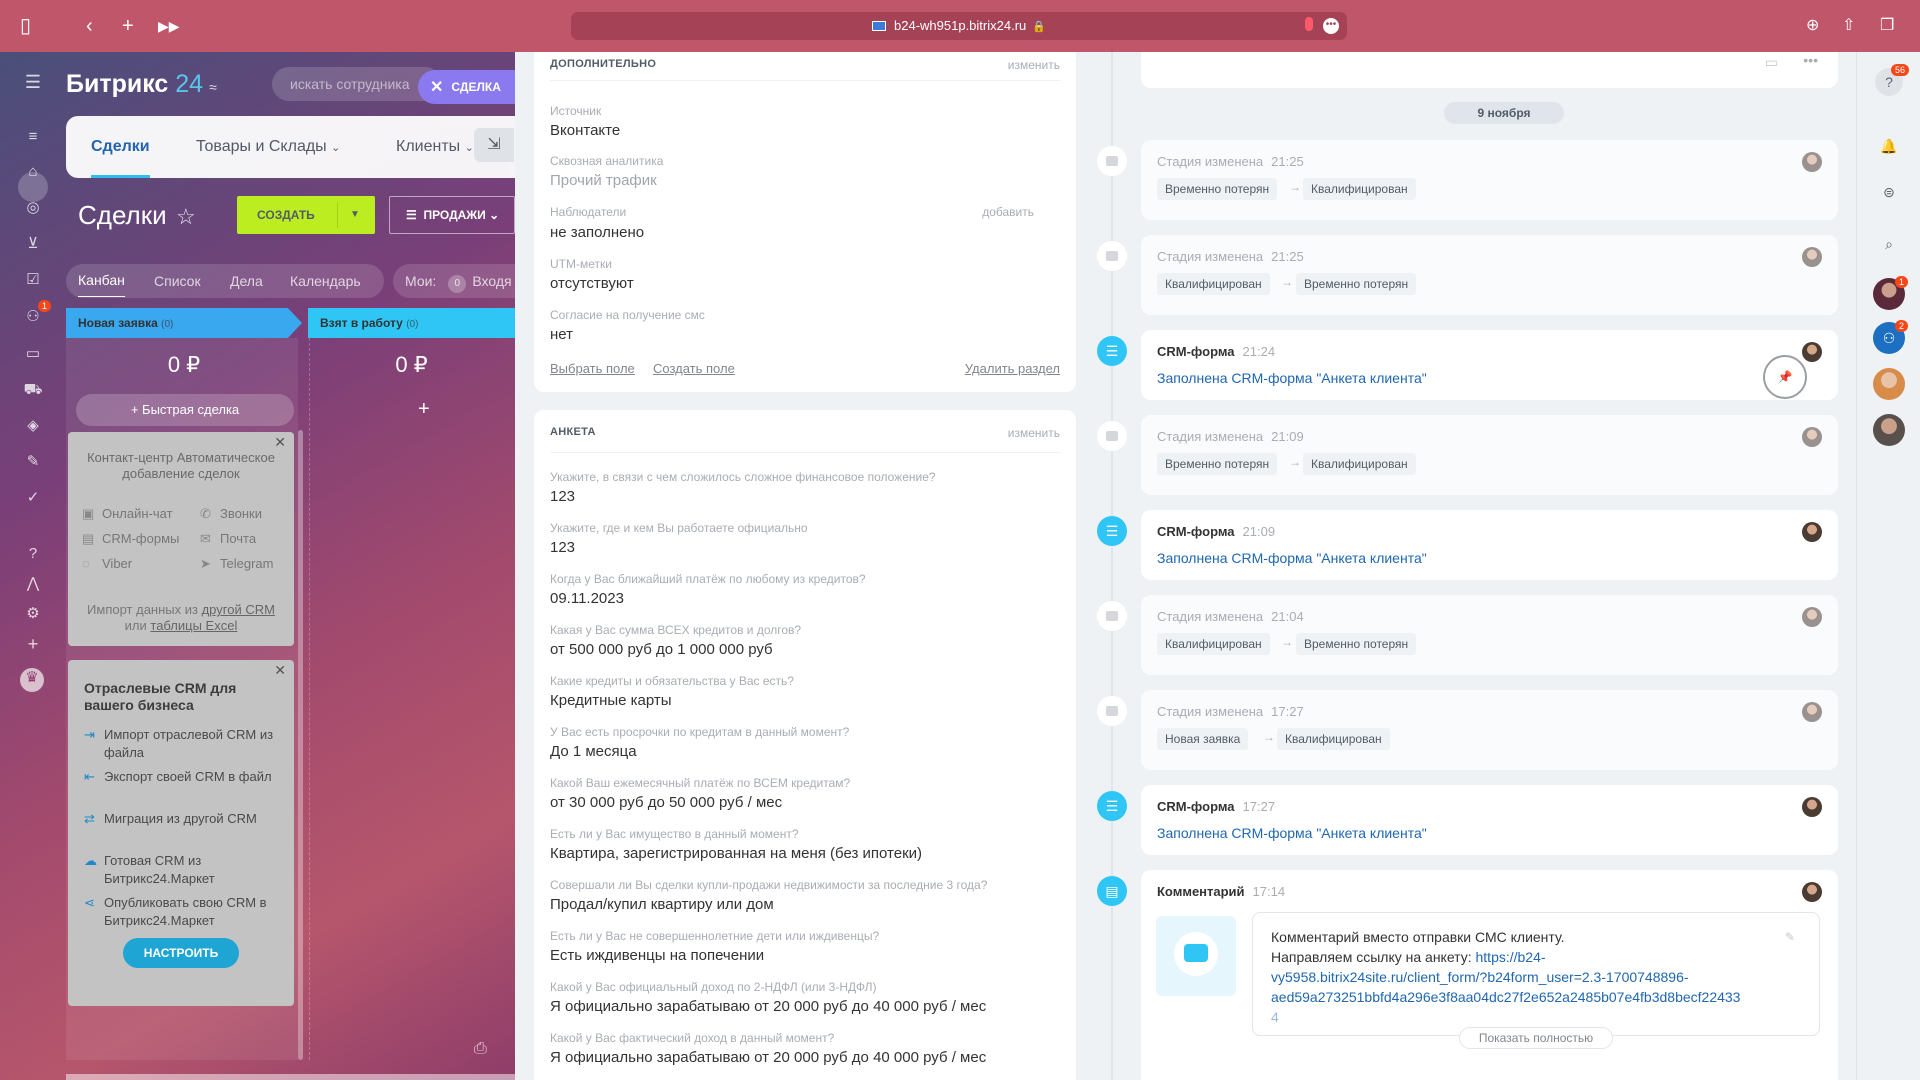 Image resolution: width=1920 pixels, height=1080 pixels. What do you see at coordinates (657, 955) in the screenshot?
I see `field-value: Есть иждивенцы на попечении` at bounding box center [657, 955].